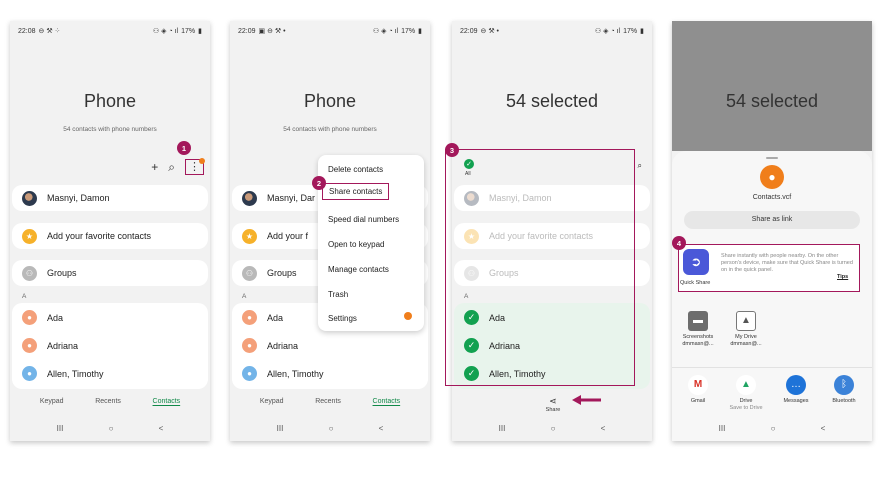 This screenshot has width=880, height=480. I want to click on quick-share-icon: ➲, so click(696, 262).